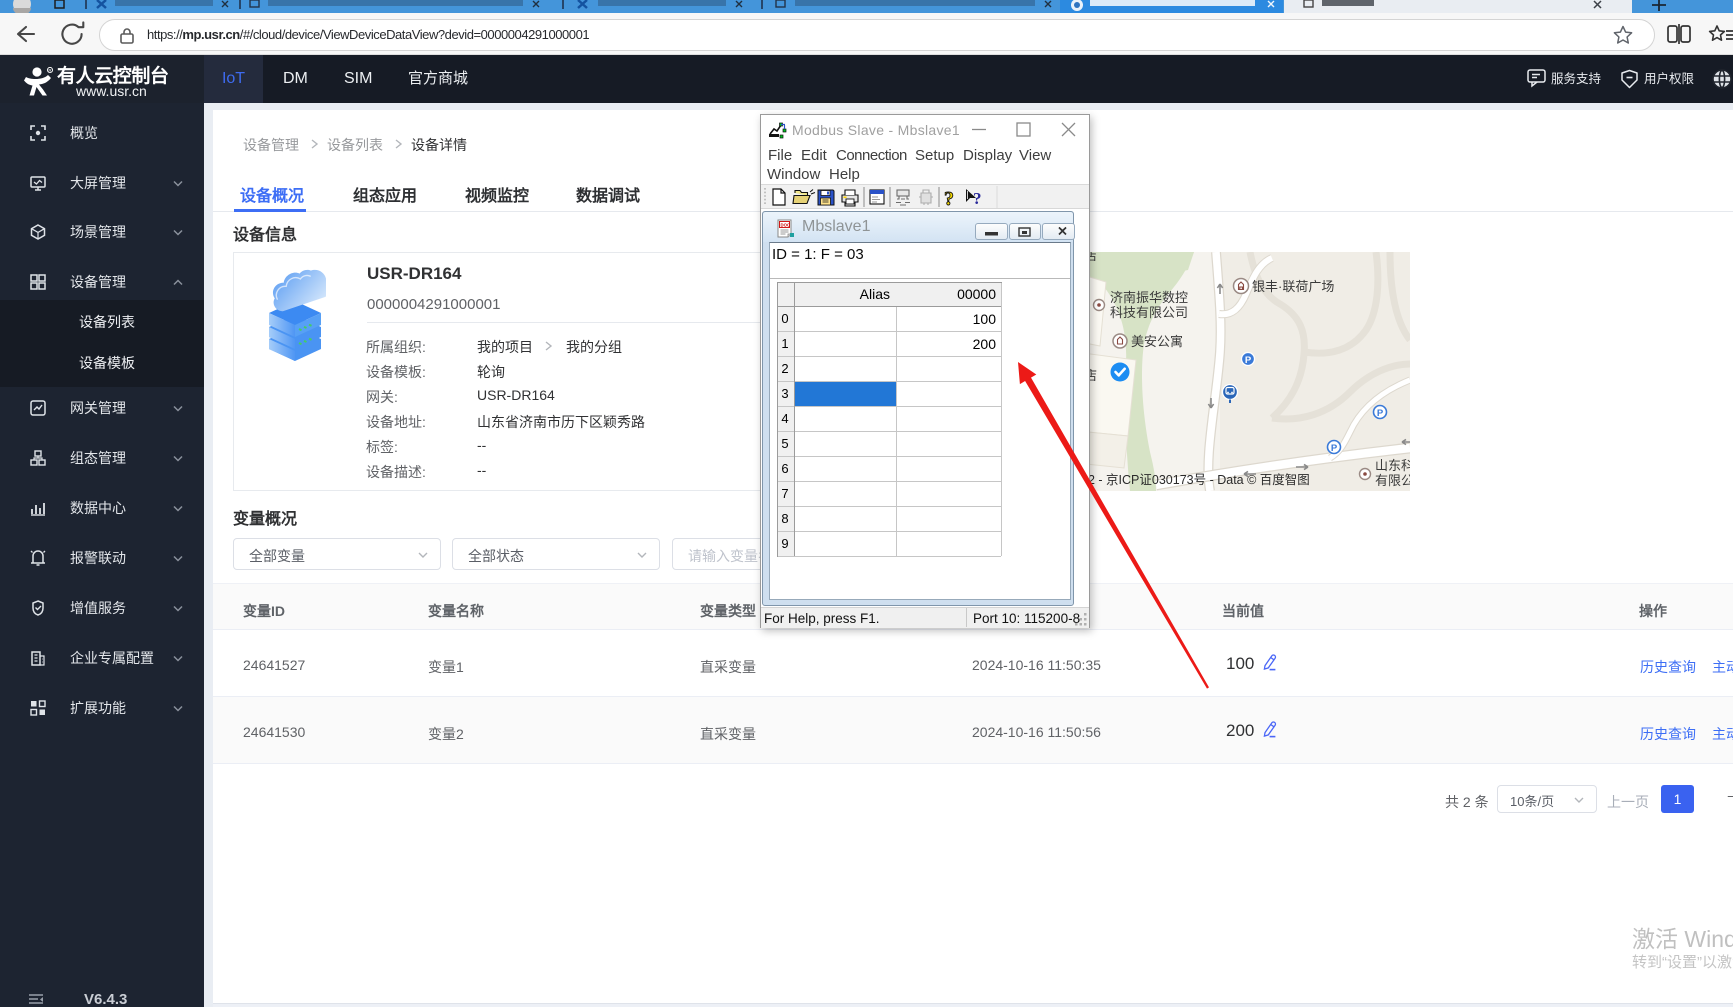  What do you see at coordinates (784, 368) in the screenshot?
I see `svg-text: 2` at bounding box center [784, 368].